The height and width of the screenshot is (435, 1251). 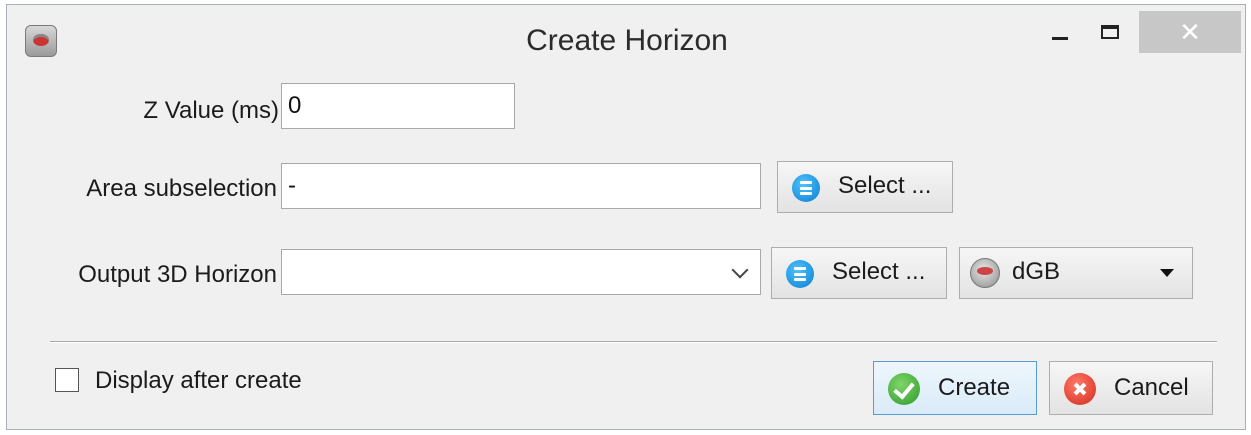 What do you see at coordinates (198, 381) in the screenshot?
I see `display-after-create-label: Display after create` at bounding box center [198, 381].